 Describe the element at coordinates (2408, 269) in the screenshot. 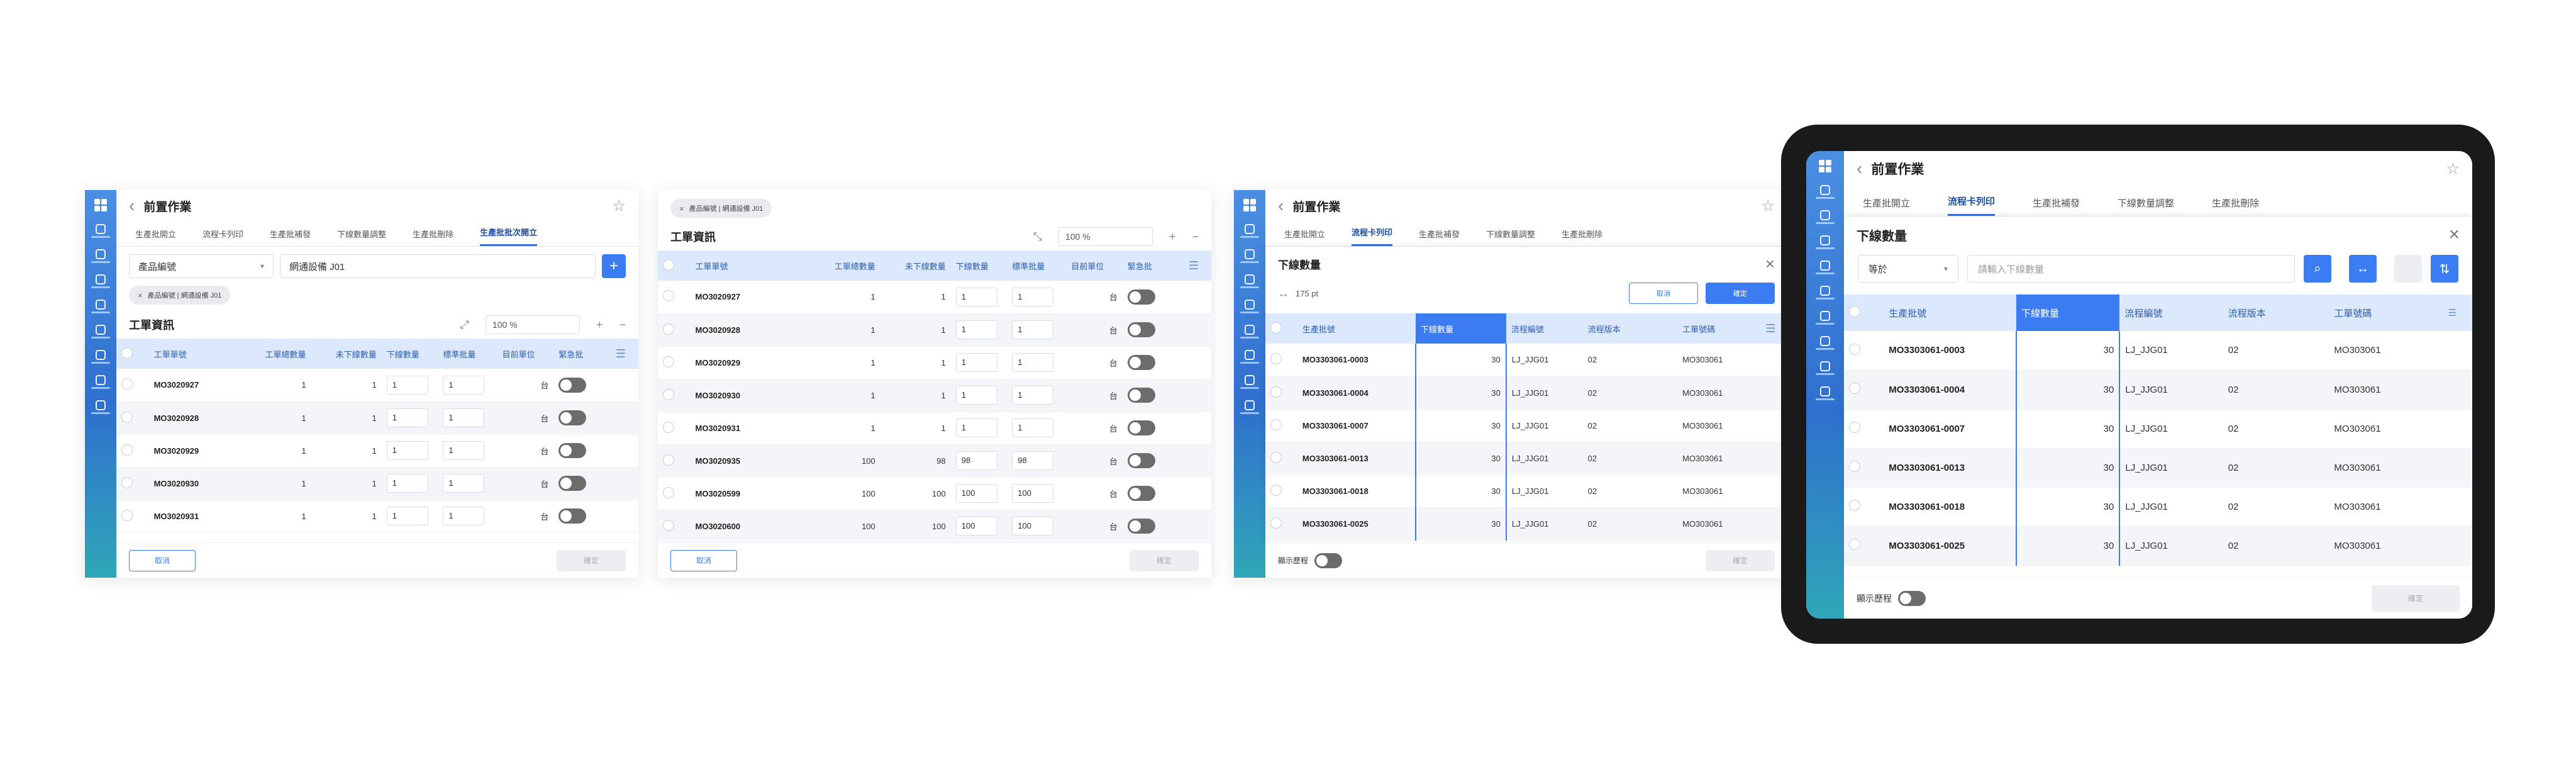

I see `blank-button` at that location.